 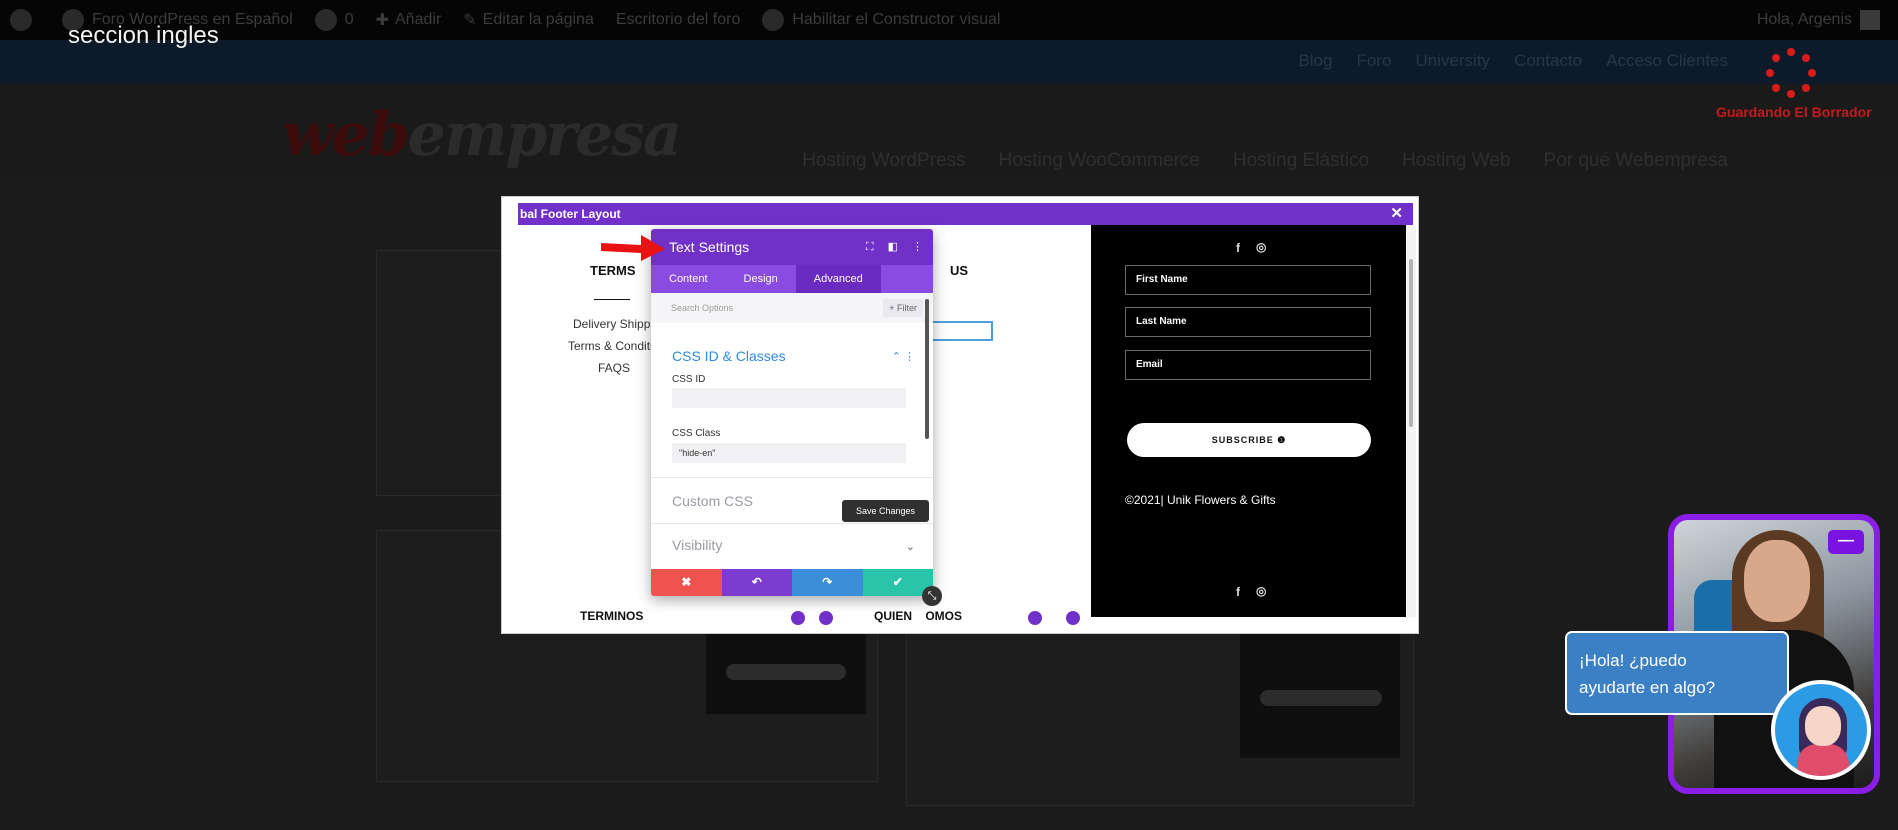 What do you see at coordinates (881, 20) in the screenshot?
I see `admin-bar-visual-builder: Habilitar el Constructor visual` at bounding box center [881, 20].